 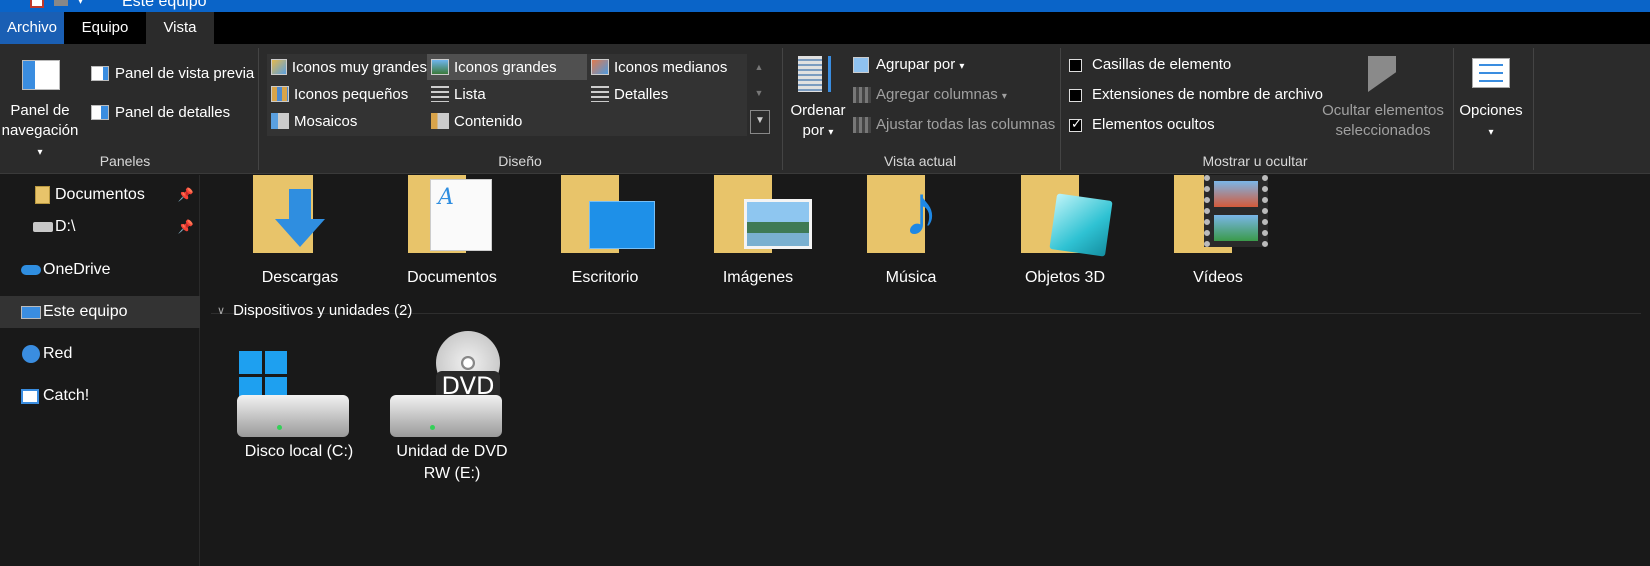 I want to click on drive-c: Disco local (C:), so click(x=299, y=405).